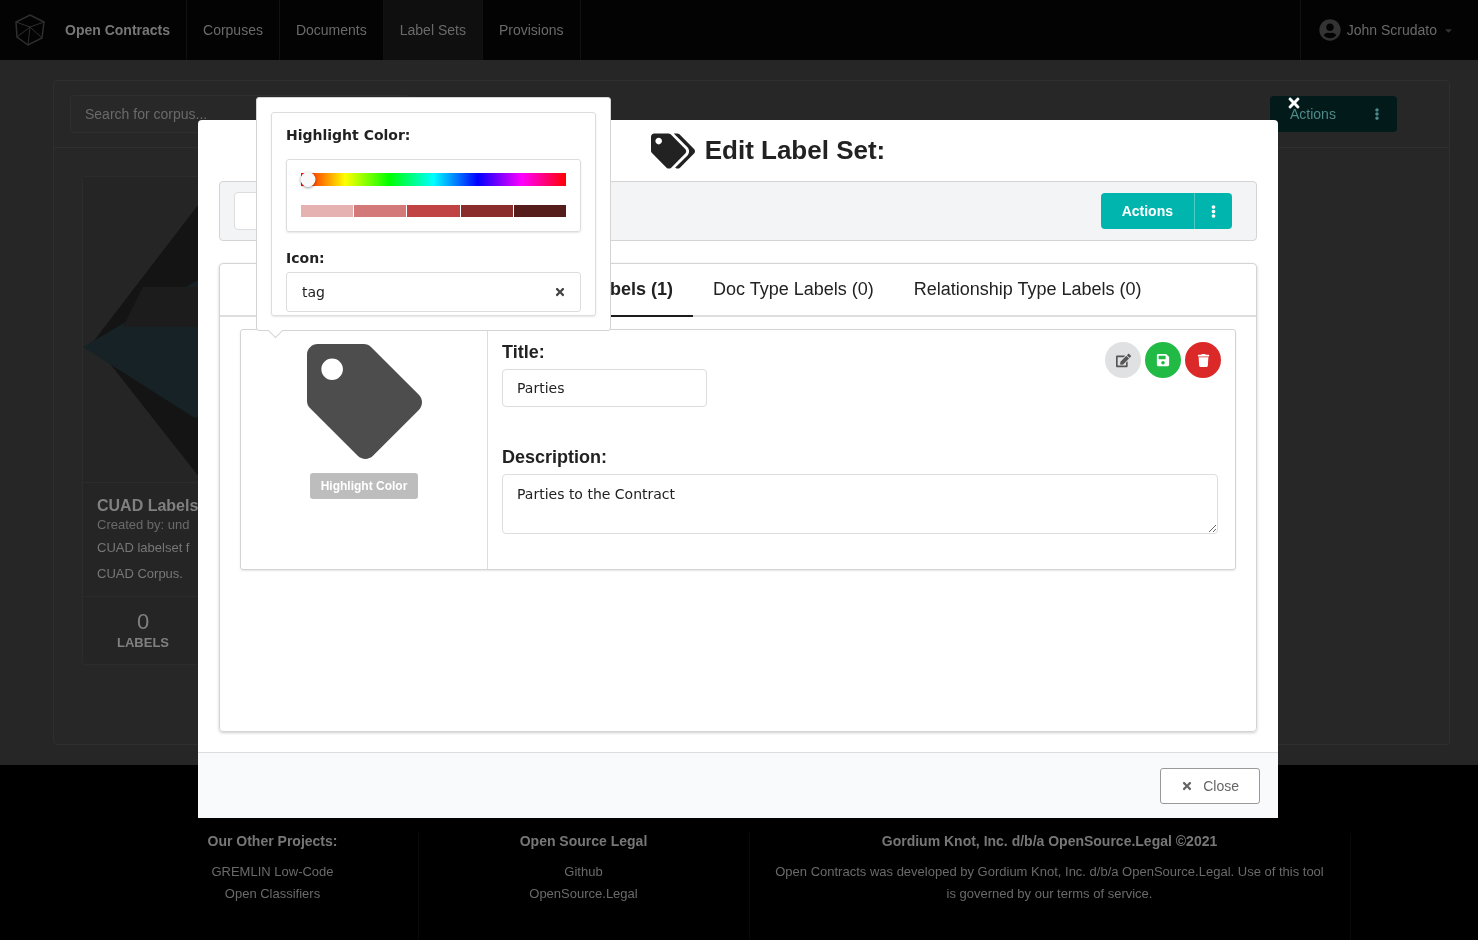  Describe the element at coordinates (272, 841) in the screenshot. I see `footer-heading: Our Other Projects:` at that location.